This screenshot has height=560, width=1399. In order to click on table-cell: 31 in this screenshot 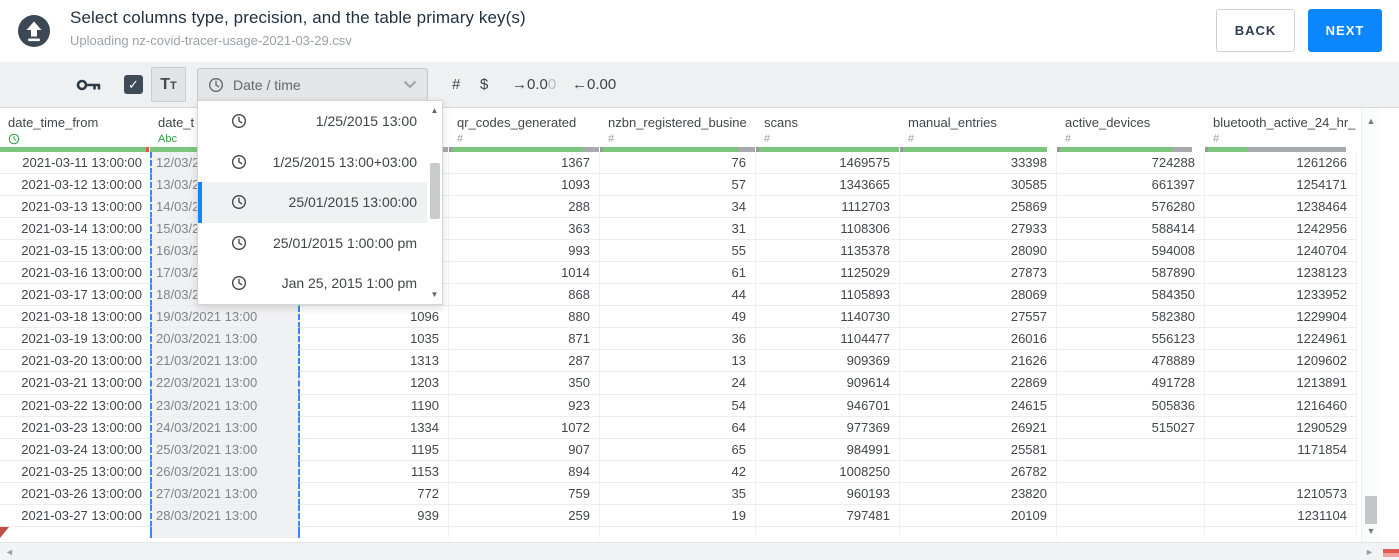, I will do `click(678, 229)`.